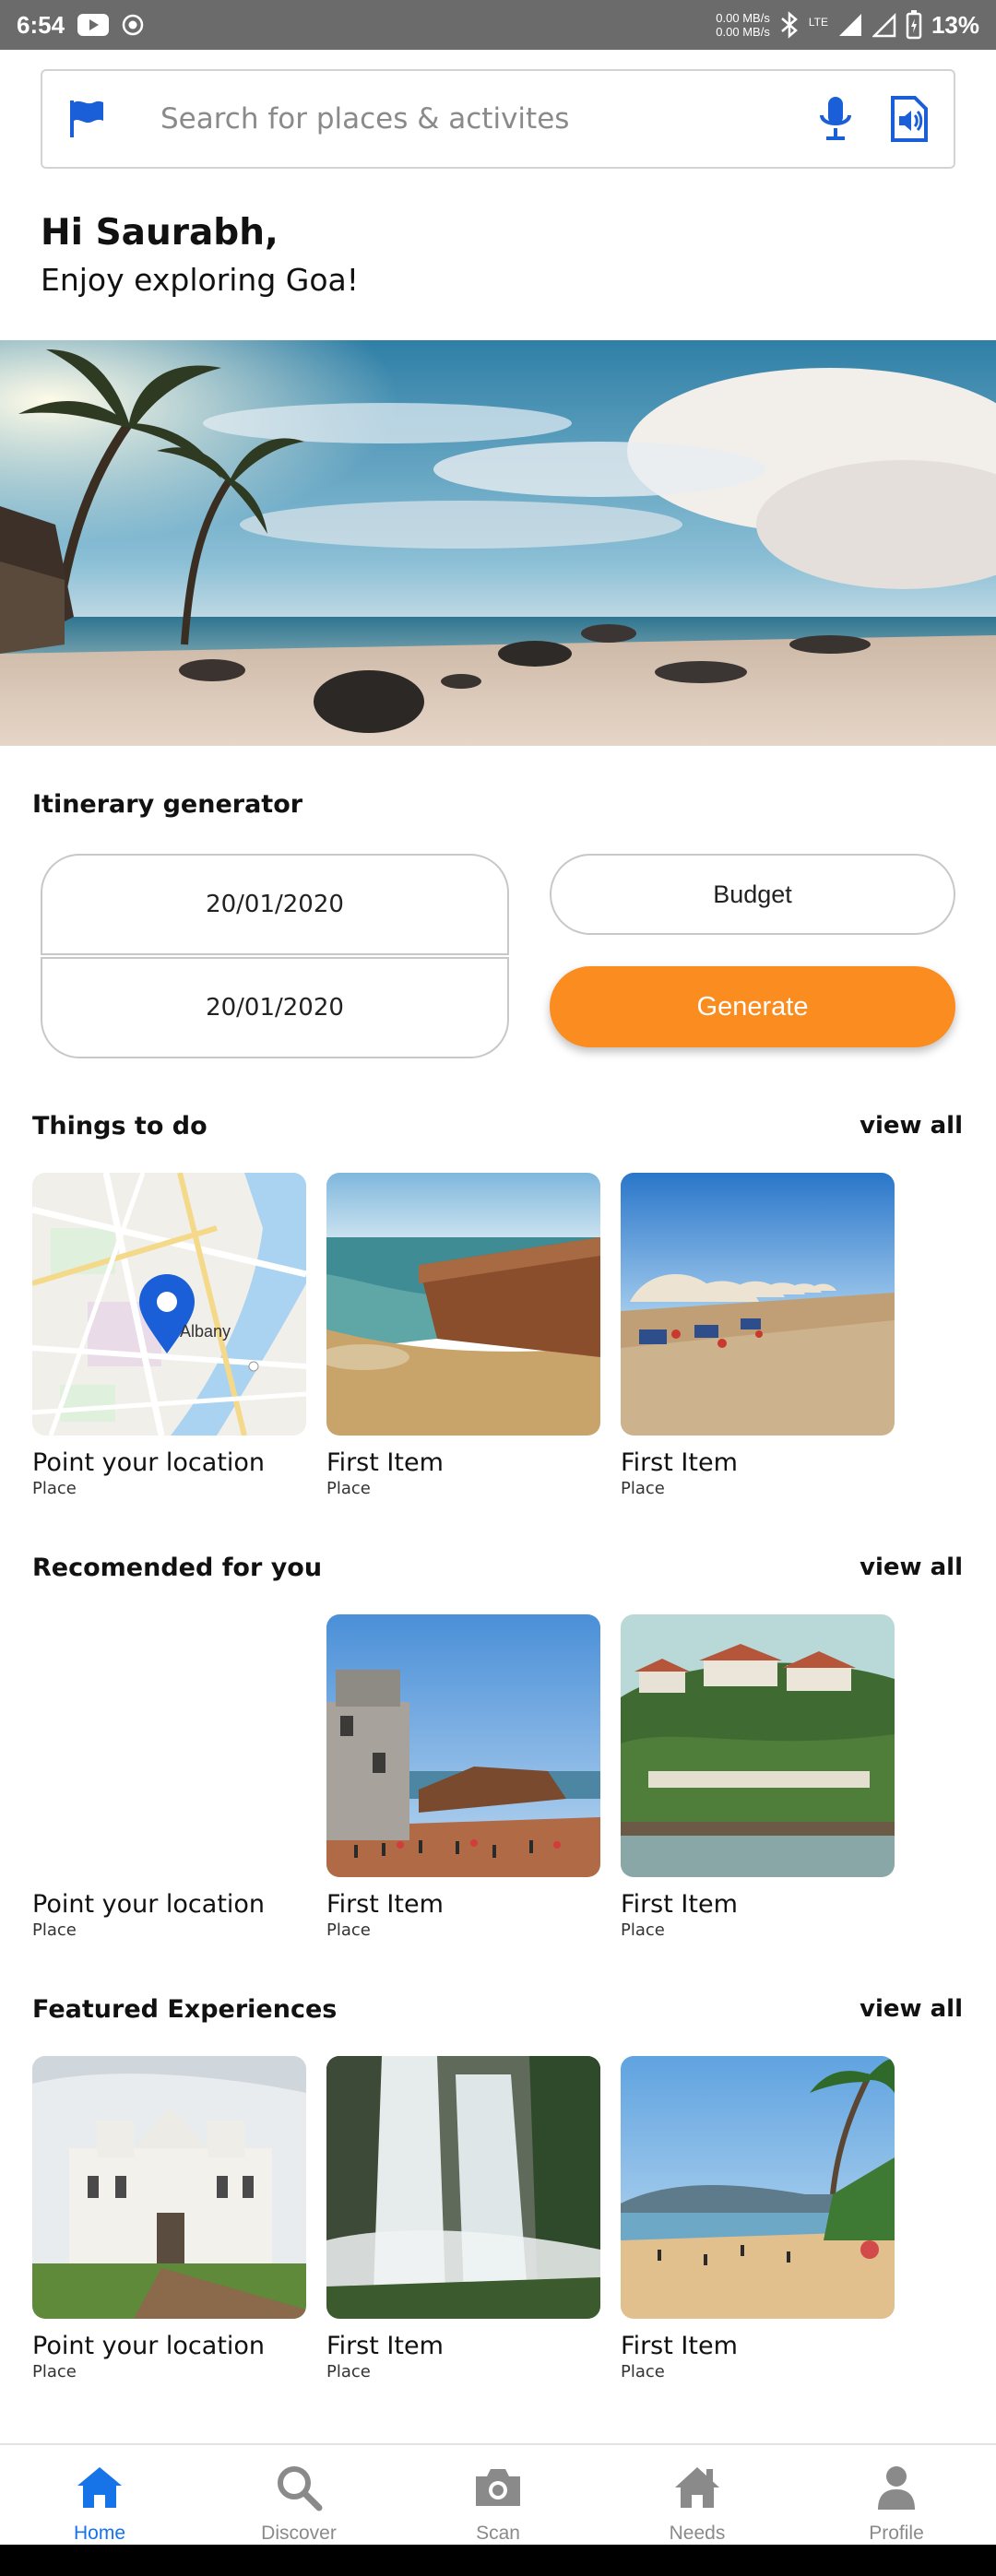 Image resolution: width=996 pixels, height=2576 pixels. Describe the element at coordinates (463, 2187) in the screenshot. I see `waterfall-image` at that location.